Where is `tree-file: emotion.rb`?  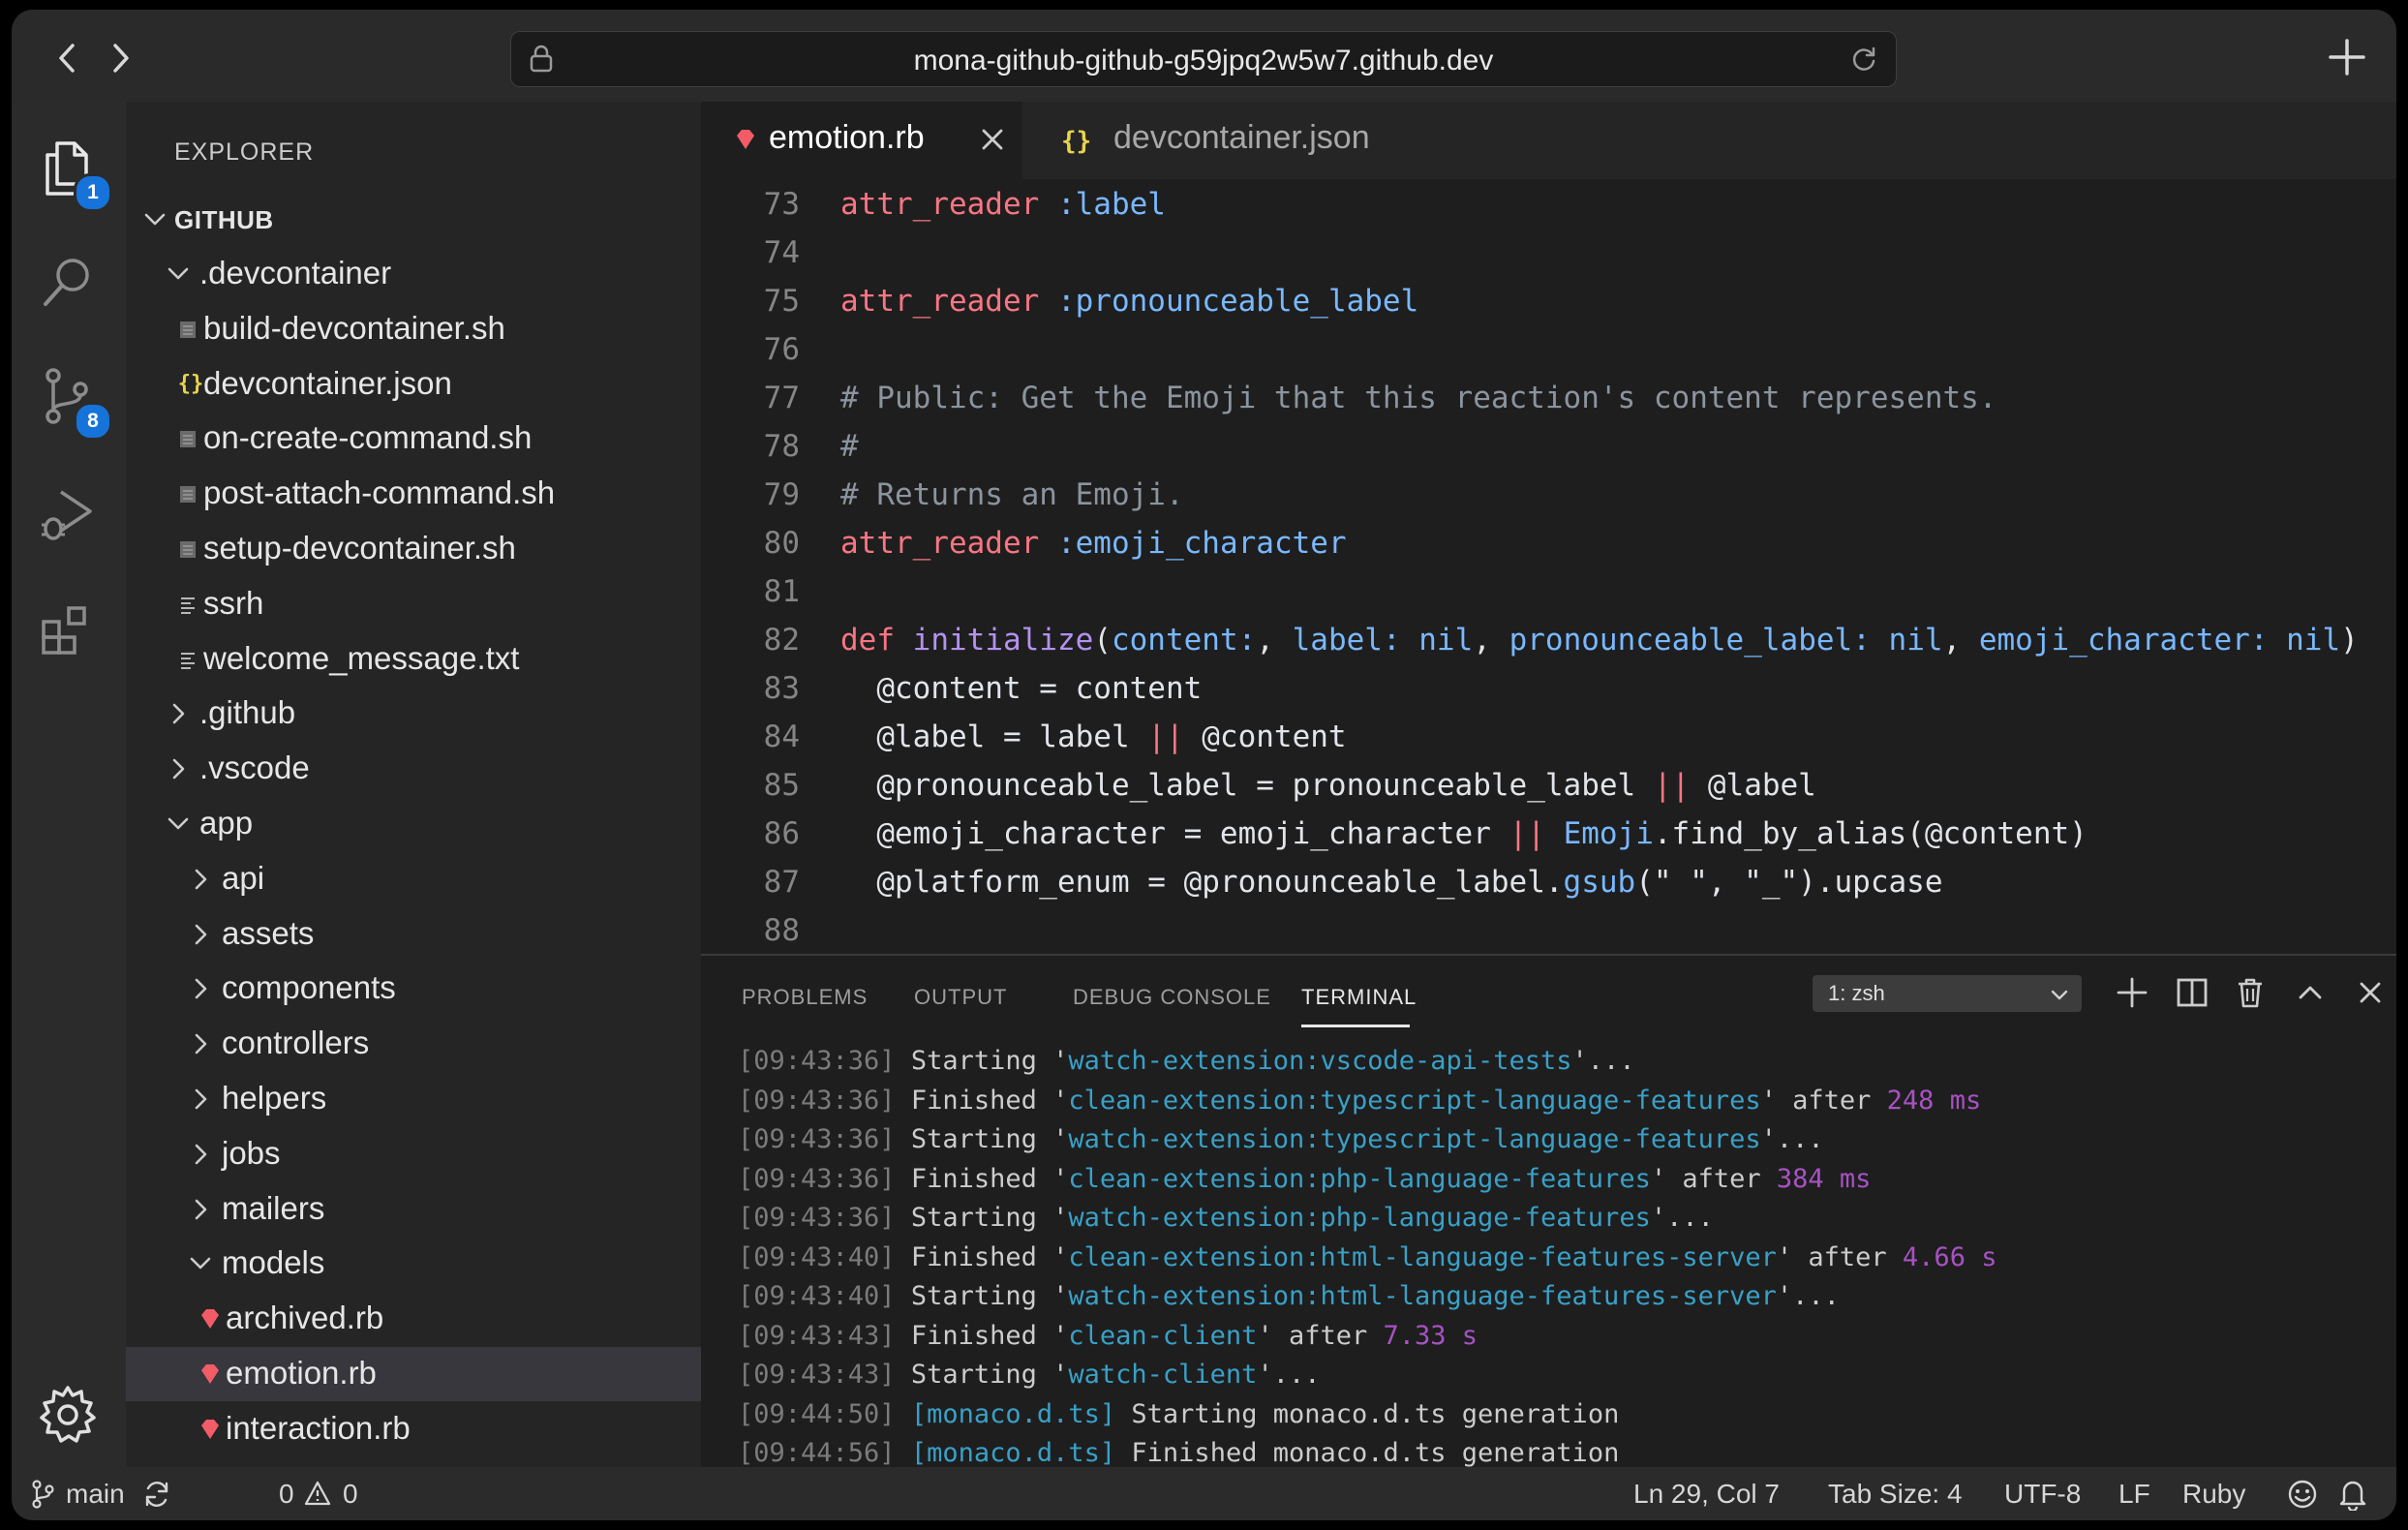 tree-file: emotion.rb is located at coordinates (414, 1374).